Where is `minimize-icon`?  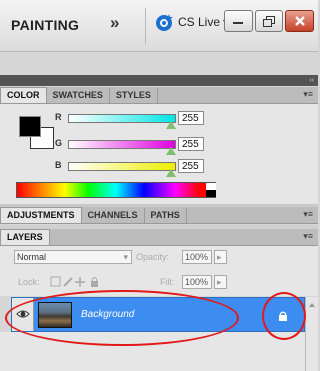
minimize-icon is located at coordinates (238, 23).